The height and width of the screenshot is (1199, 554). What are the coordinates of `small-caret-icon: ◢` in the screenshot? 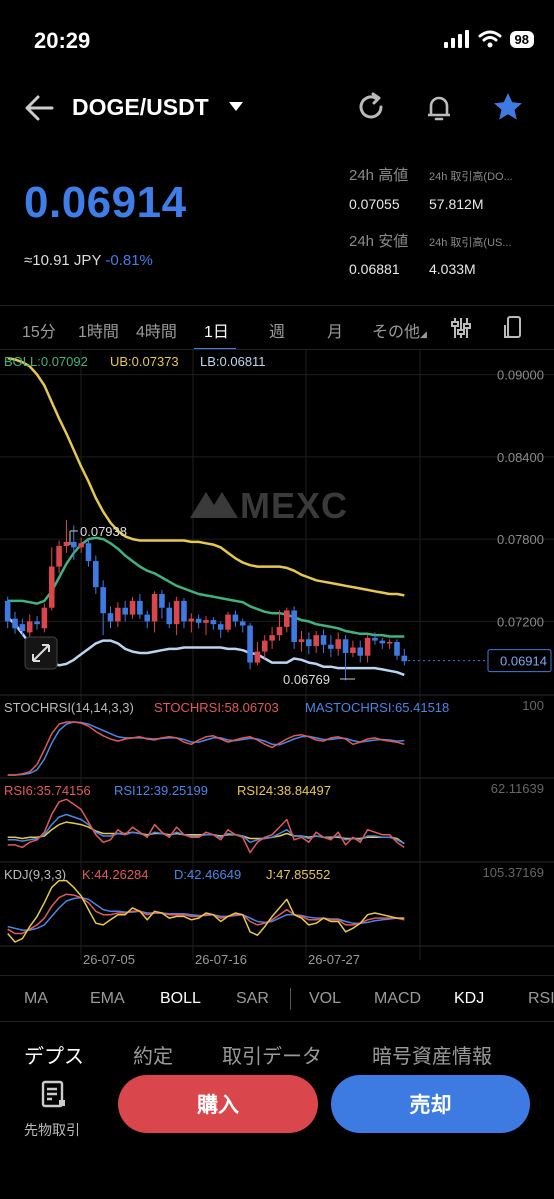 It's located at (423, 334).